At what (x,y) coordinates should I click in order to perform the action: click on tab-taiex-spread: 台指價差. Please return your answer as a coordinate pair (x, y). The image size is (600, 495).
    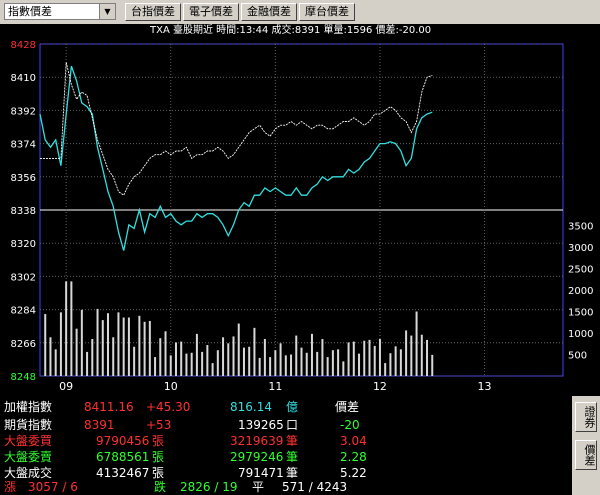
    Looking at the image, I should click on (153, 12).